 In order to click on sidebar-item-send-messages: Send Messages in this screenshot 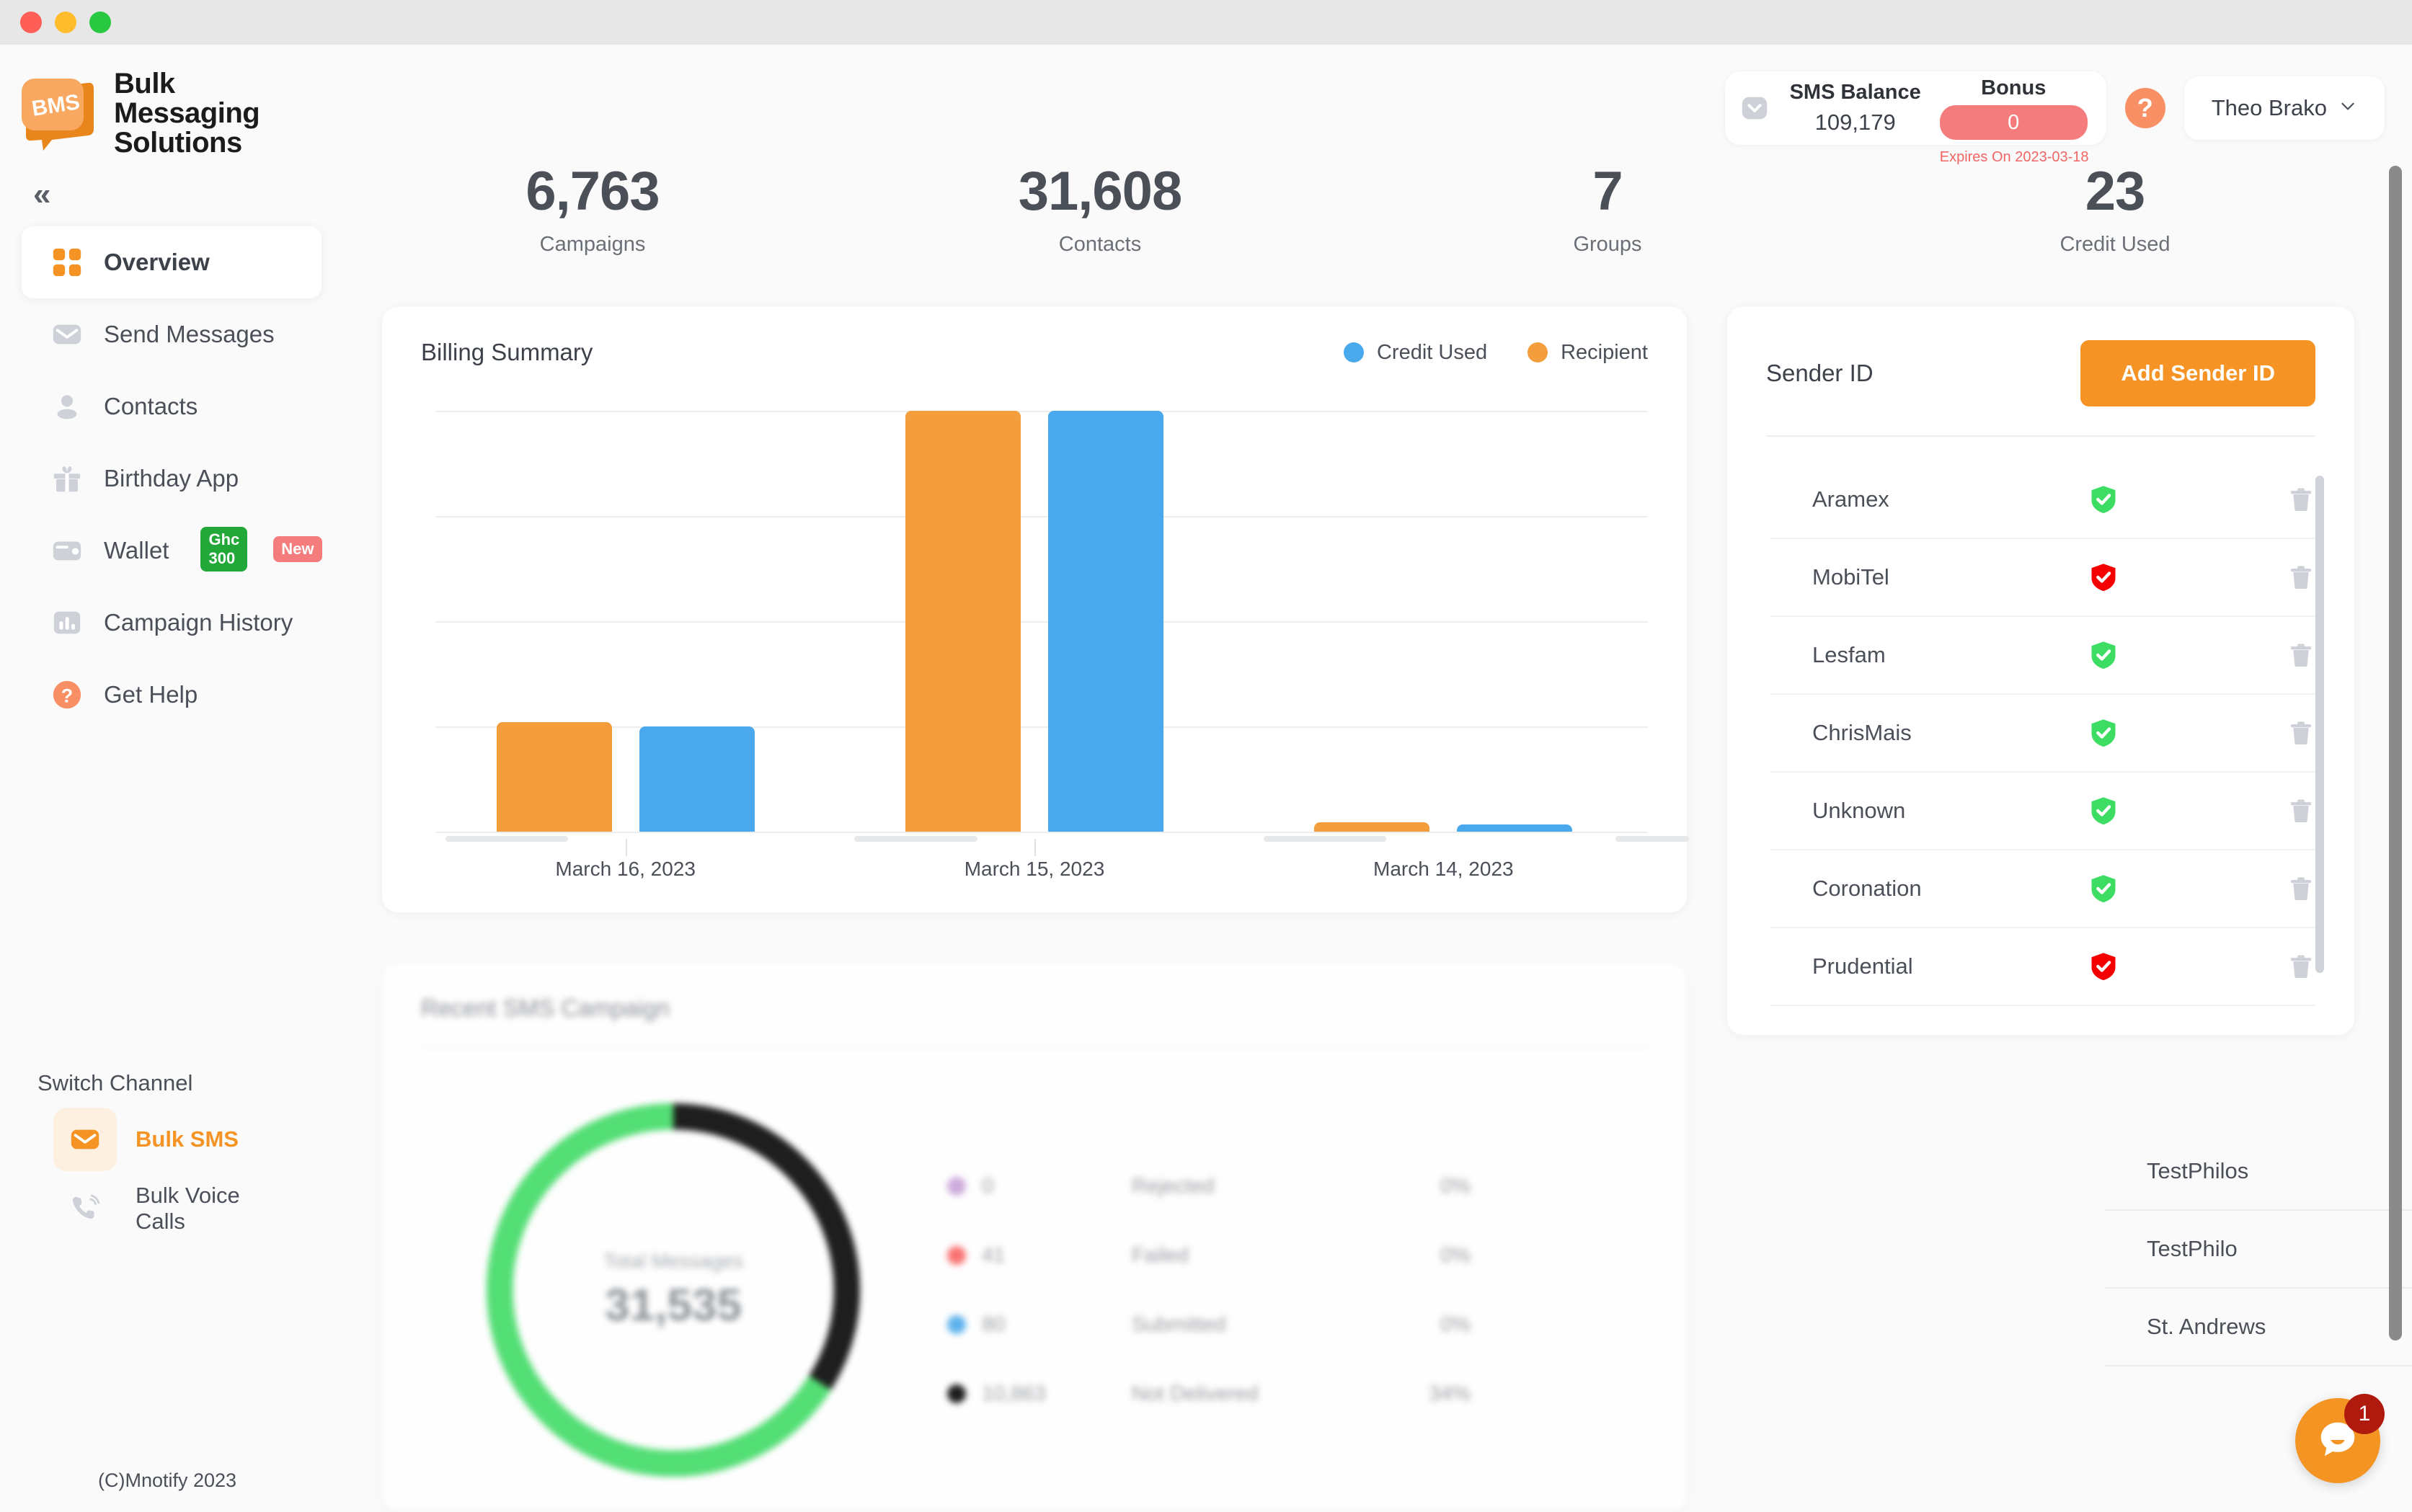, I will do `click(172, 334)`.